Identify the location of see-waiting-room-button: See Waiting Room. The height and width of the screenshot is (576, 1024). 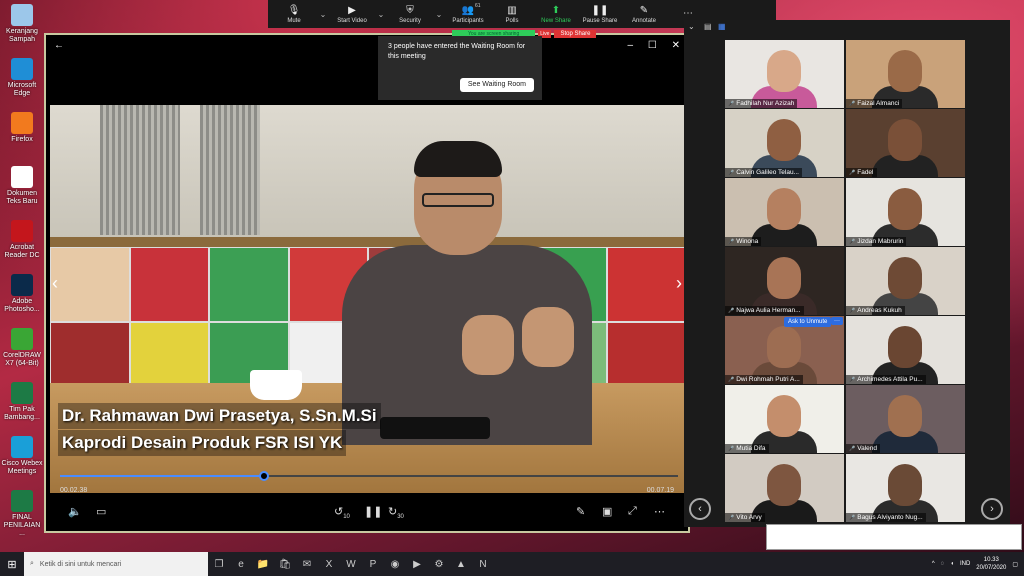
(496, 85).